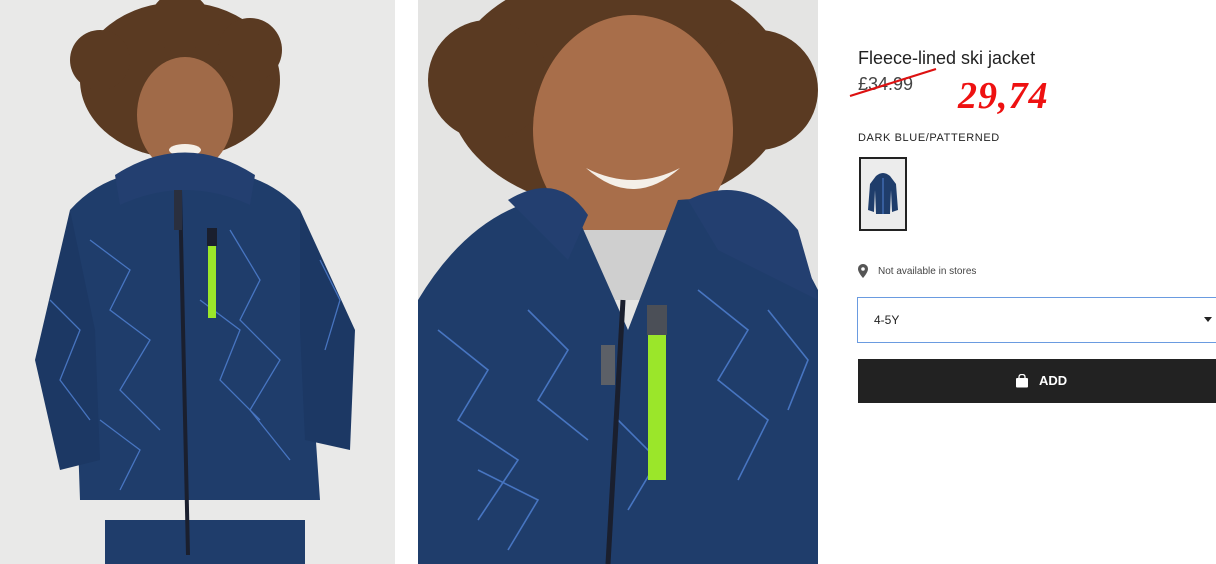 This screenshot has width=1216, height=564. I want to click on shopping-bag-icon, so click(1022, 380).